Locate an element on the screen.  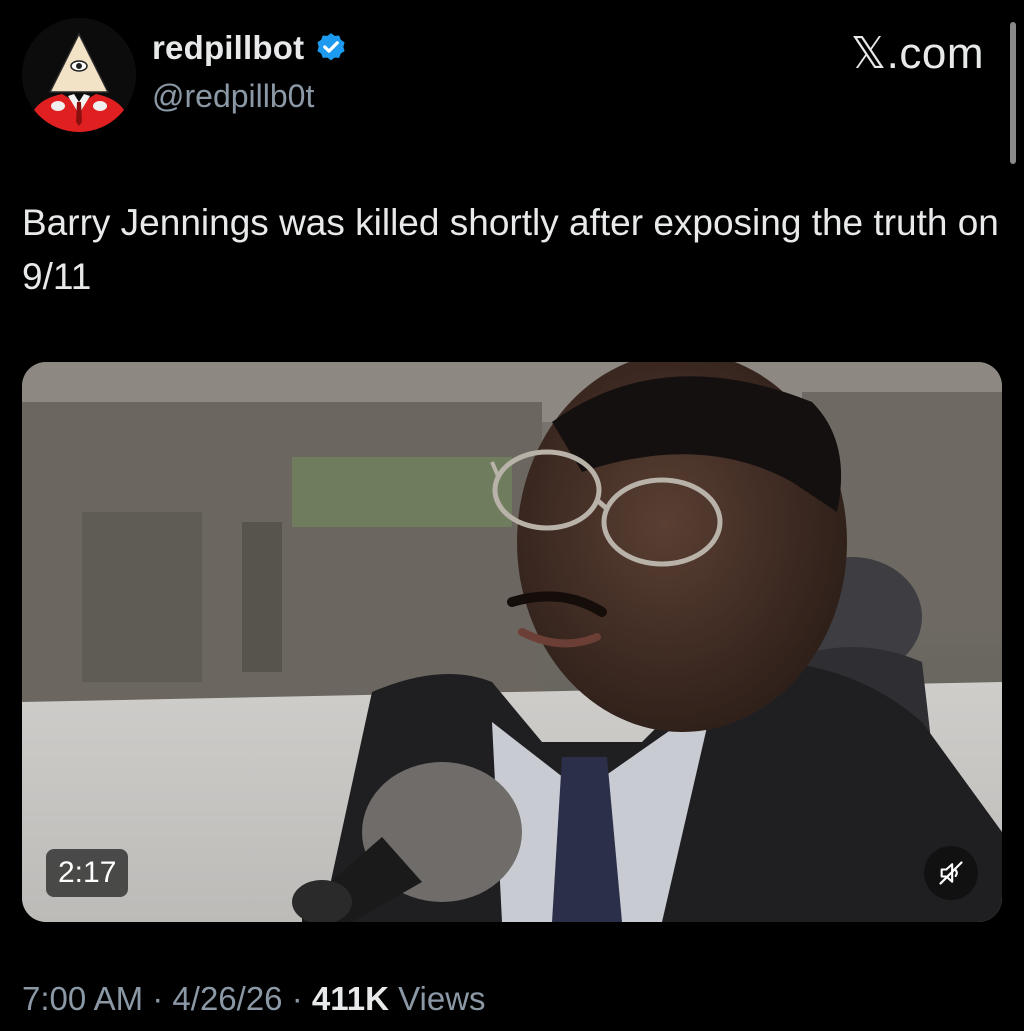
tweet-date: 4/26/26 is located at coordinates (227, 998).